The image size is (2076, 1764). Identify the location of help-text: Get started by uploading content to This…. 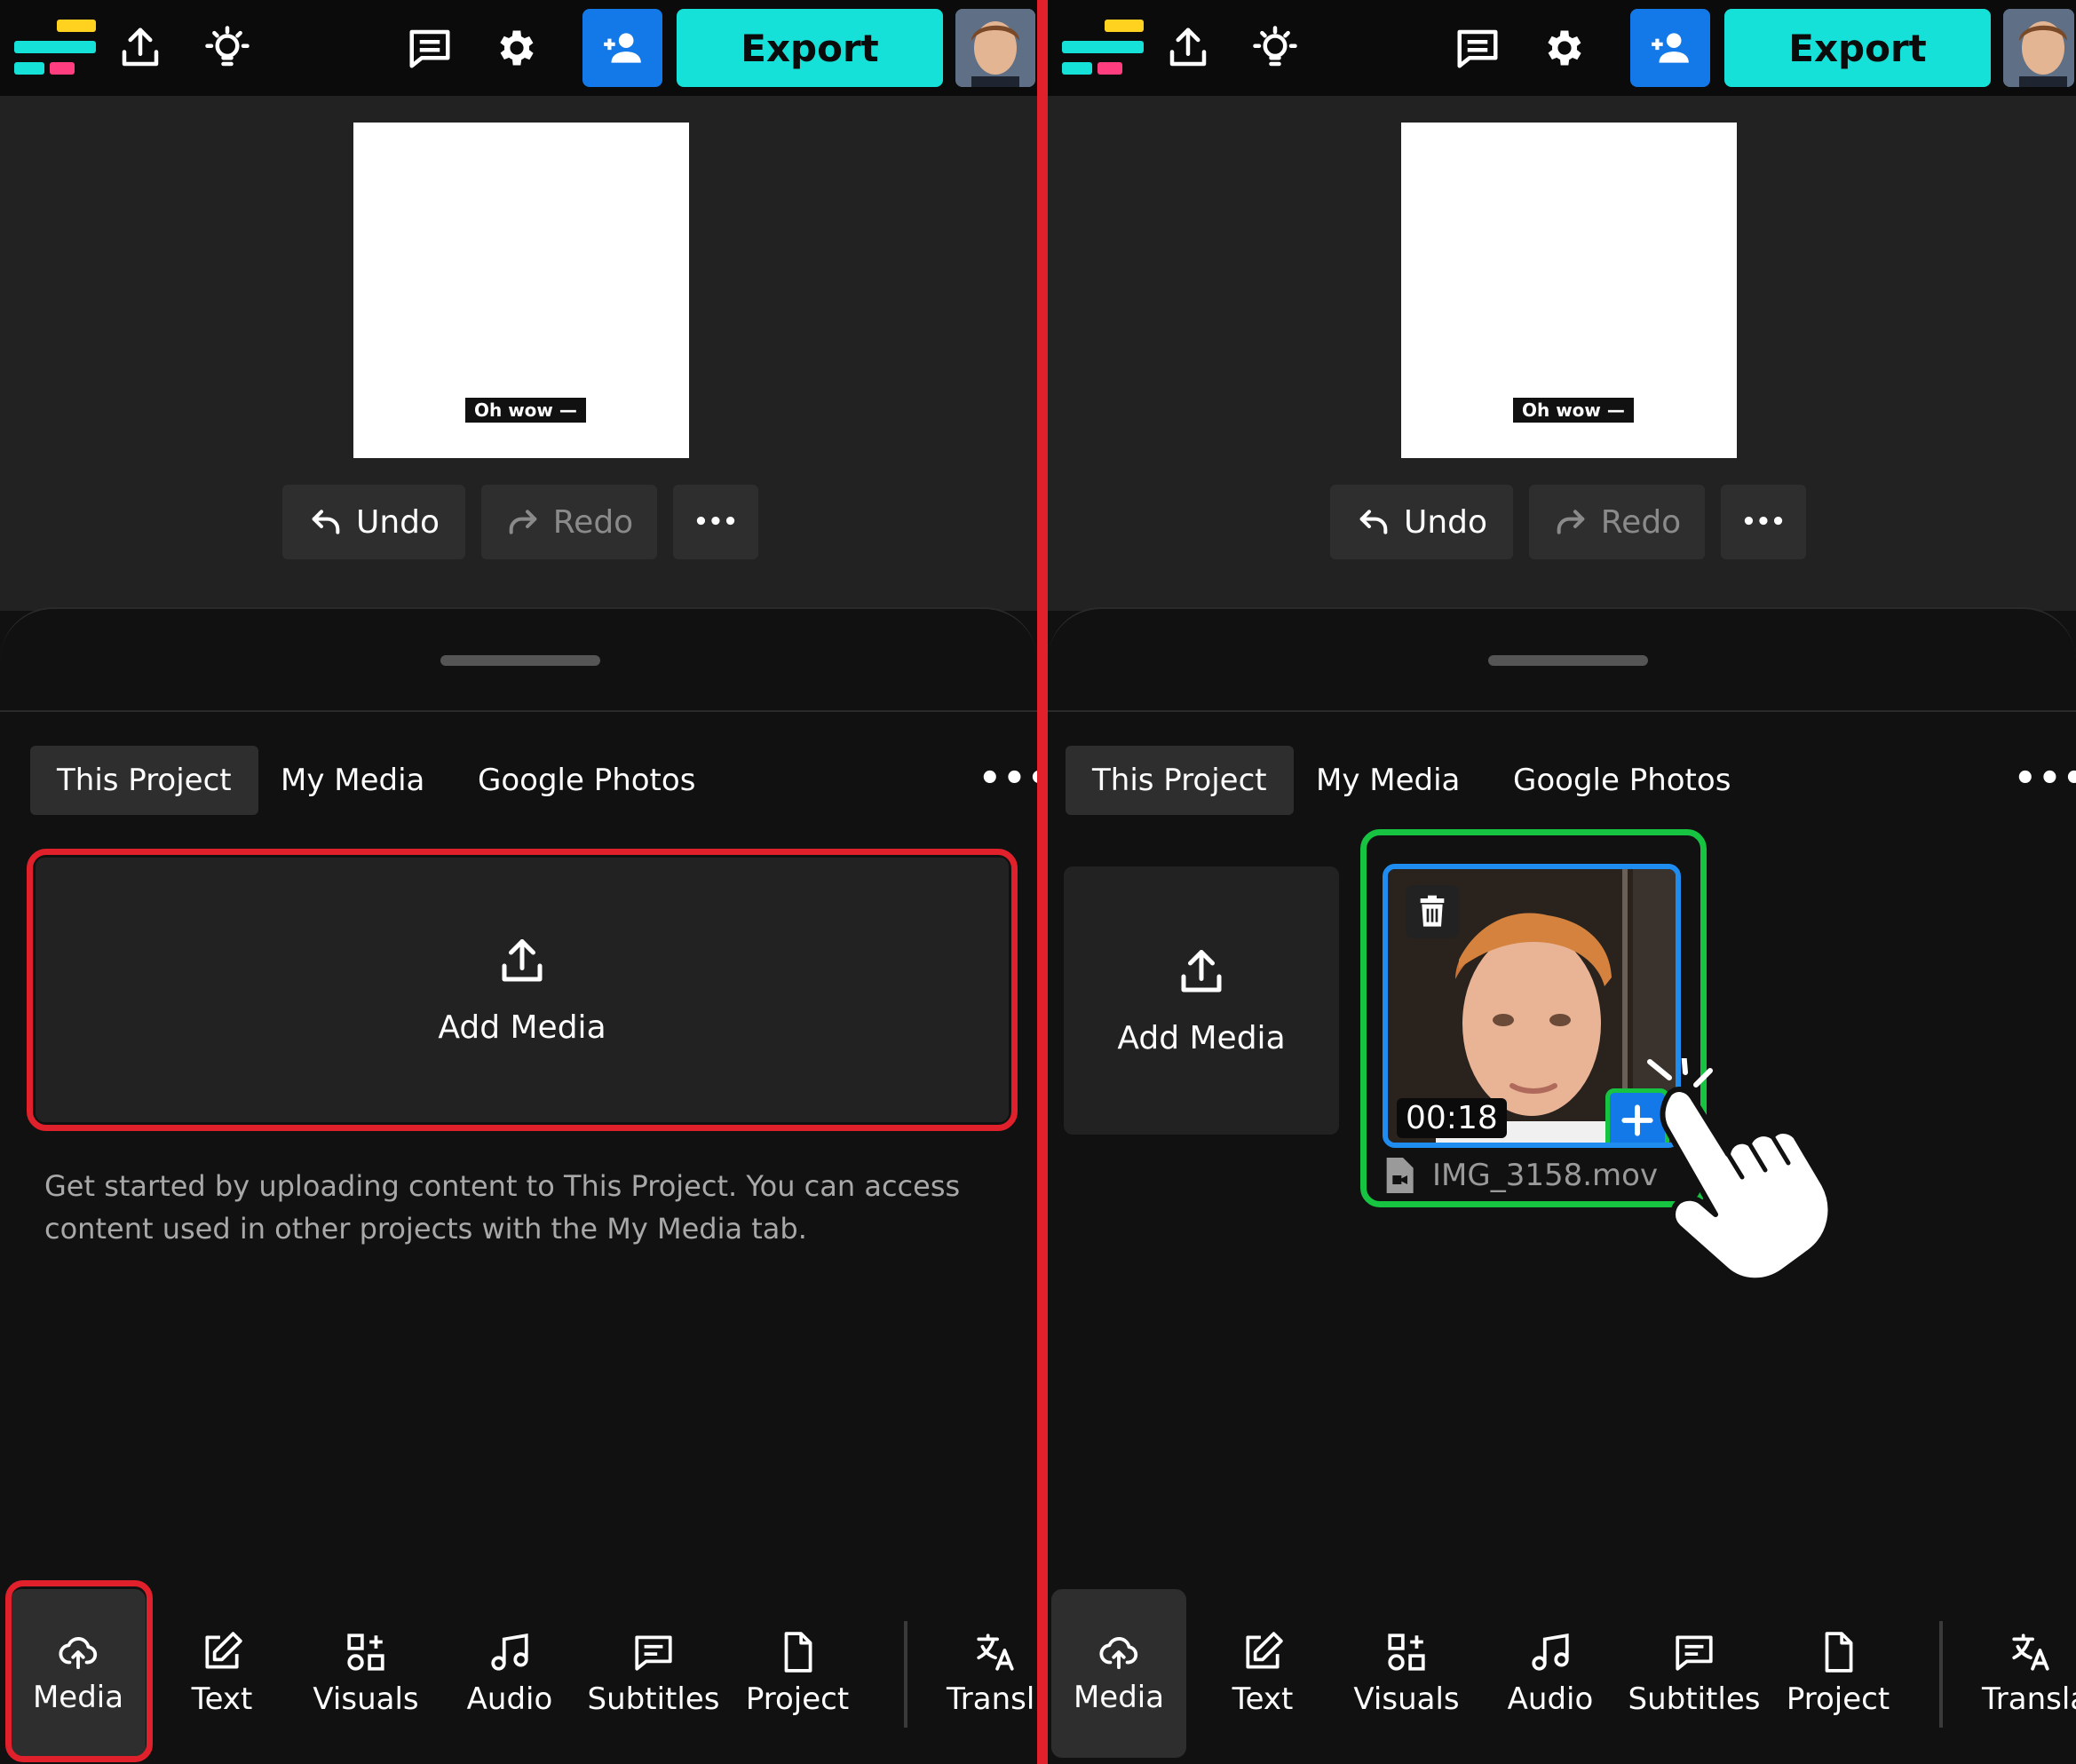
(502, 1207).